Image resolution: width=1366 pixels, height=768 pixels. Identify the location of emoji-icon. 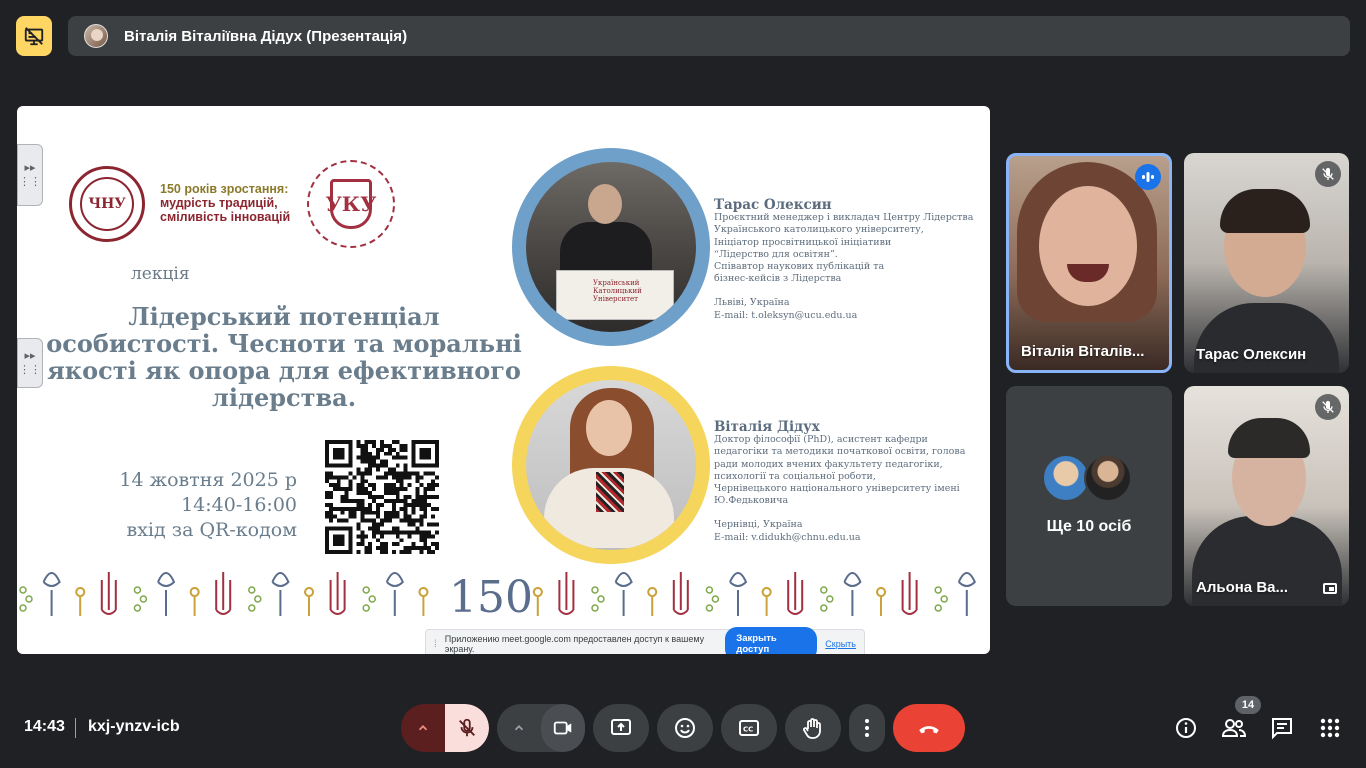
(685, 728).